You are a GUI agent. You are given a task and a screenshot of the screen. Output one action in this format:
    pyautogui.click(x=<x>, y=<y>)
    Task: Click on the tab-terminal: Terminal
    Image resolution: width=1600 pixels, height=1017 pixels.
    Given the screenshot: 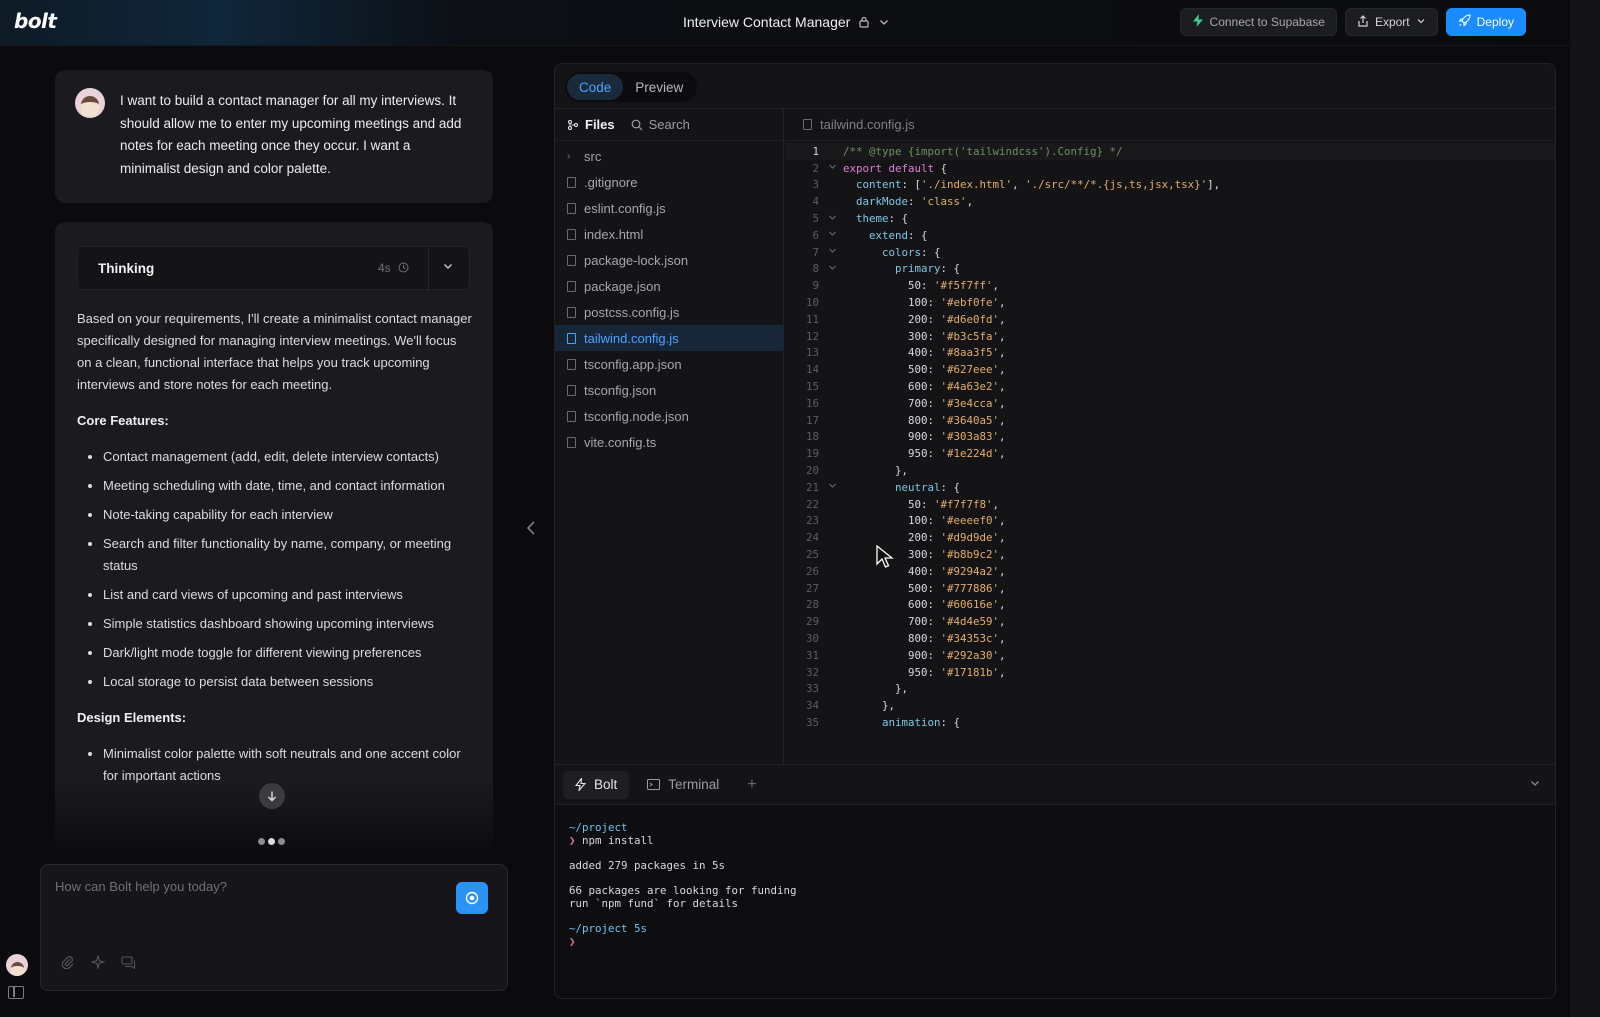 What is the action you would take?
    pyautogui.click(x=683, y=785)
    